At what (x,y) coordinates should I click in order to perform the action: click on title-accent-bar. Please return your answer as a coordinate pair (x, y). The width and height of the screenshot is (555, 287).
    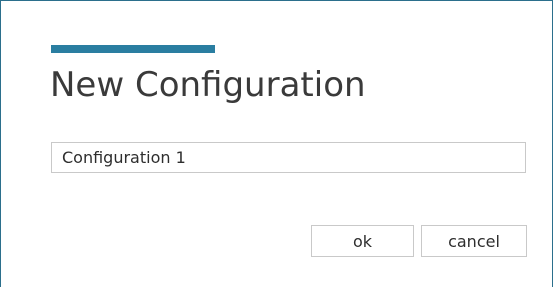
    Looking at the image, I should click on (133, 49).